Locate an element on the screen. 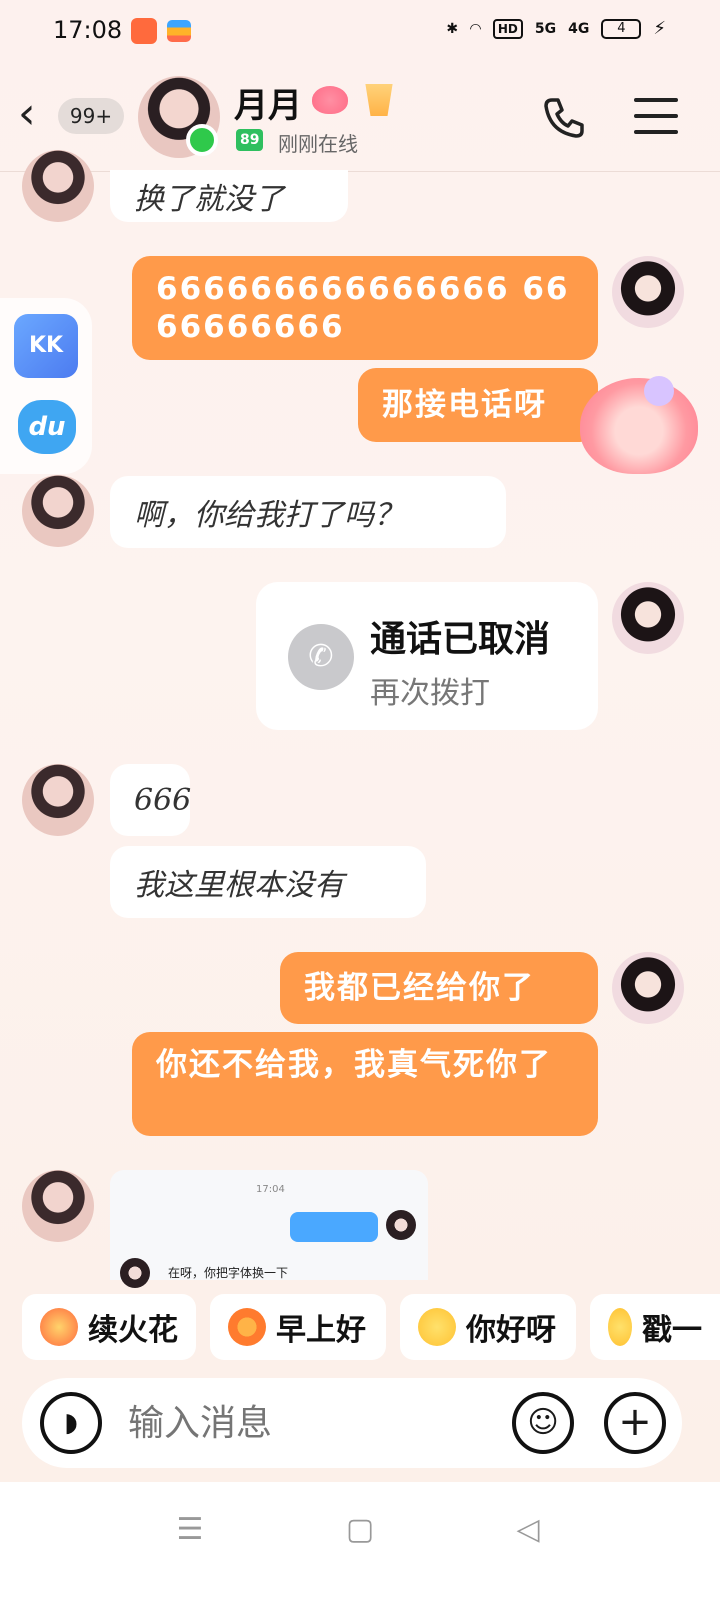 The height and width of the screenshot is (1600, 720). quick-reply-chip: 你好呀 is located at coordinates (488, 1327).